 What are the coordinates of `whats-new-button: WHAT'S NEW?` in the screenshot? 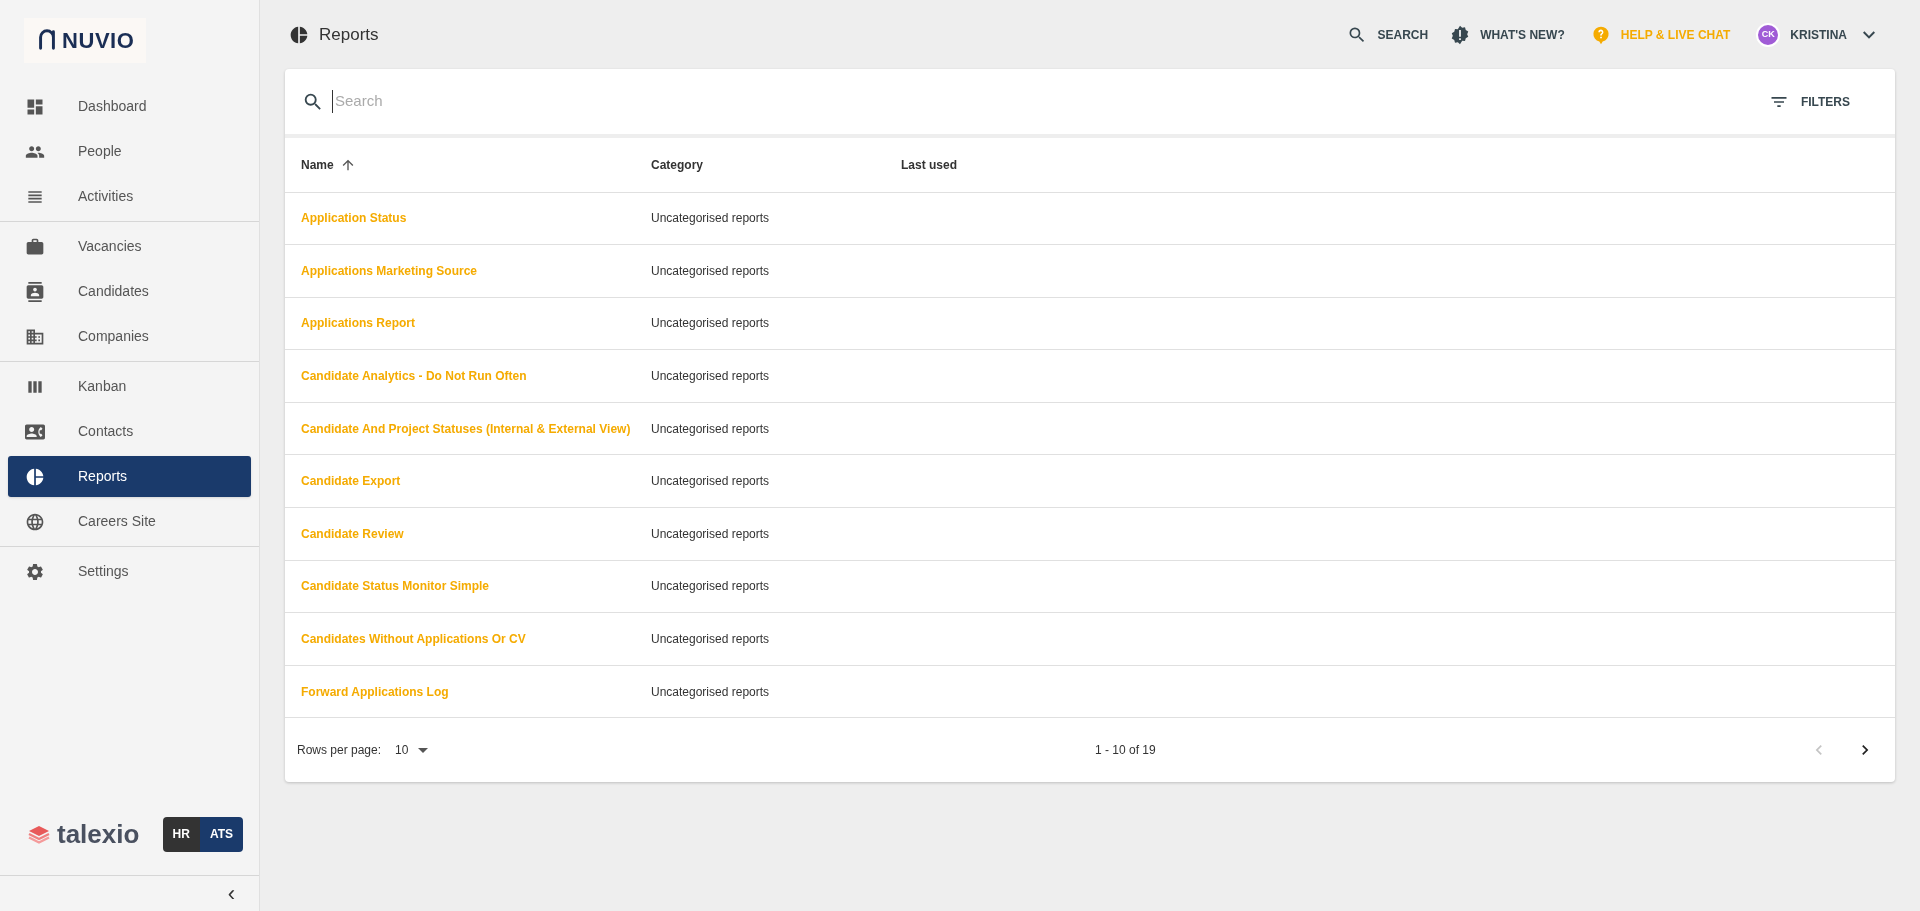 It's located at (1507, 34).